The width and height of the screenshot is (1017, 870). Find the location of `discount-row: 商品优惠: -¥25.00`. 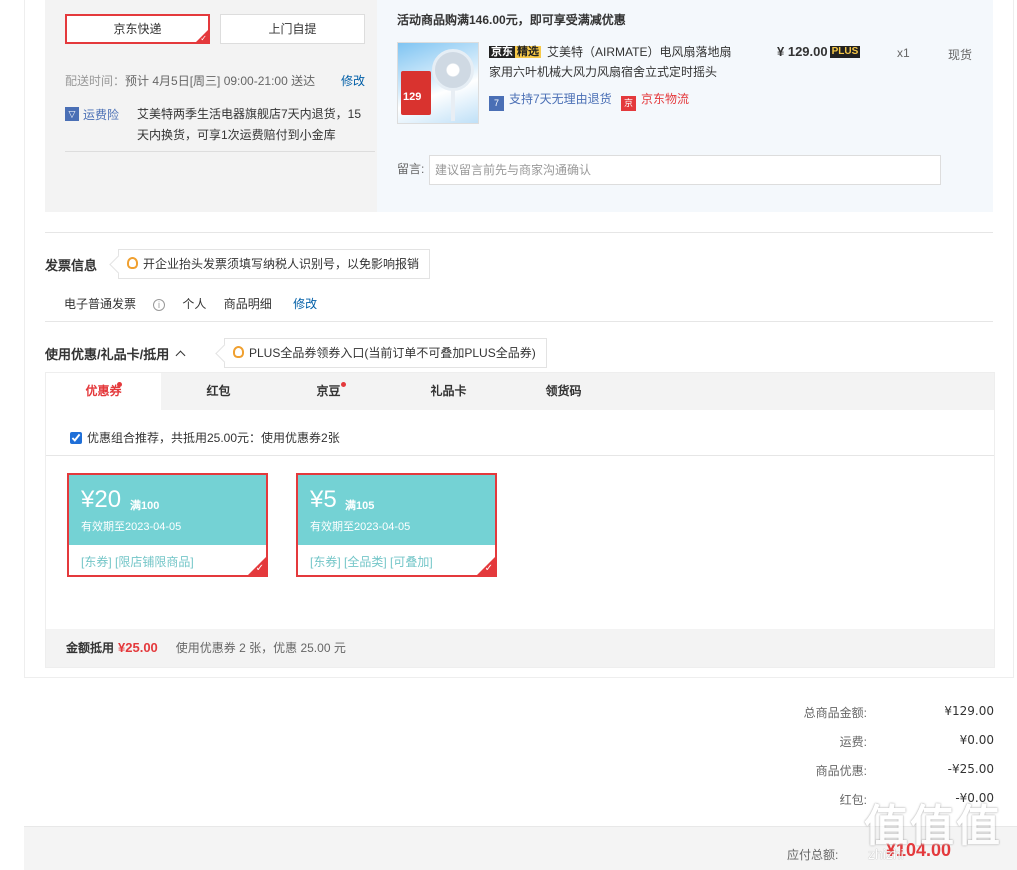

discount-row: 商品优惠: -¥25.00 is located at coordinates (904, 770).